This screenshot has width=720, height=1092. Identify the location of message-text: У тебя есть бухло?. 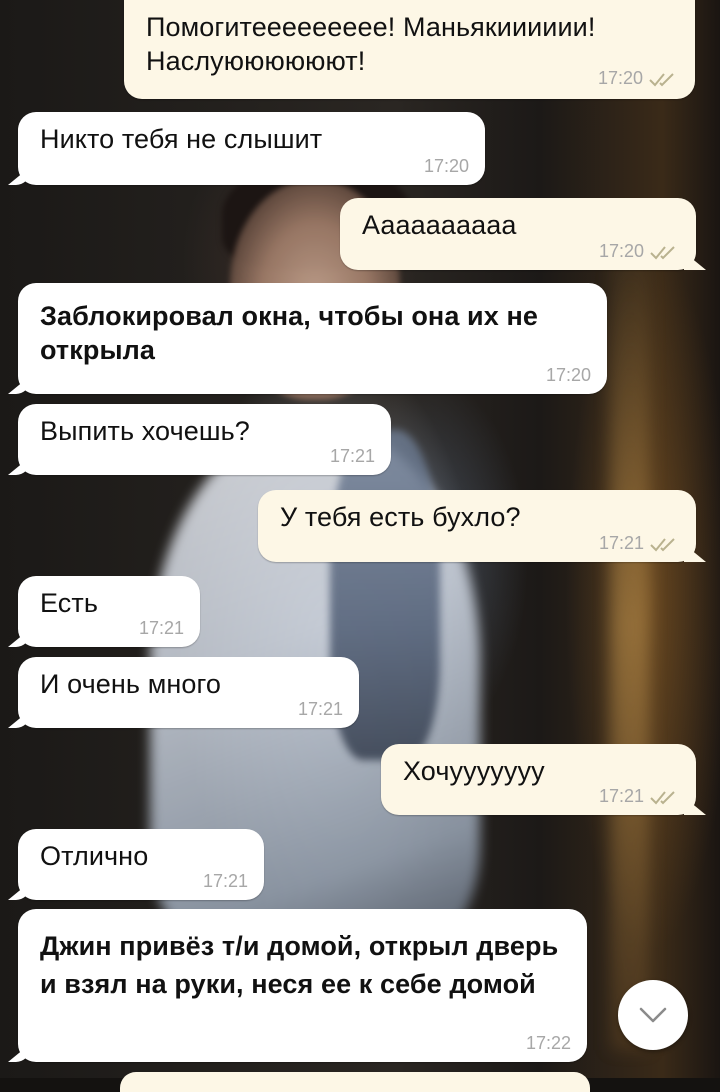
(400, 517).